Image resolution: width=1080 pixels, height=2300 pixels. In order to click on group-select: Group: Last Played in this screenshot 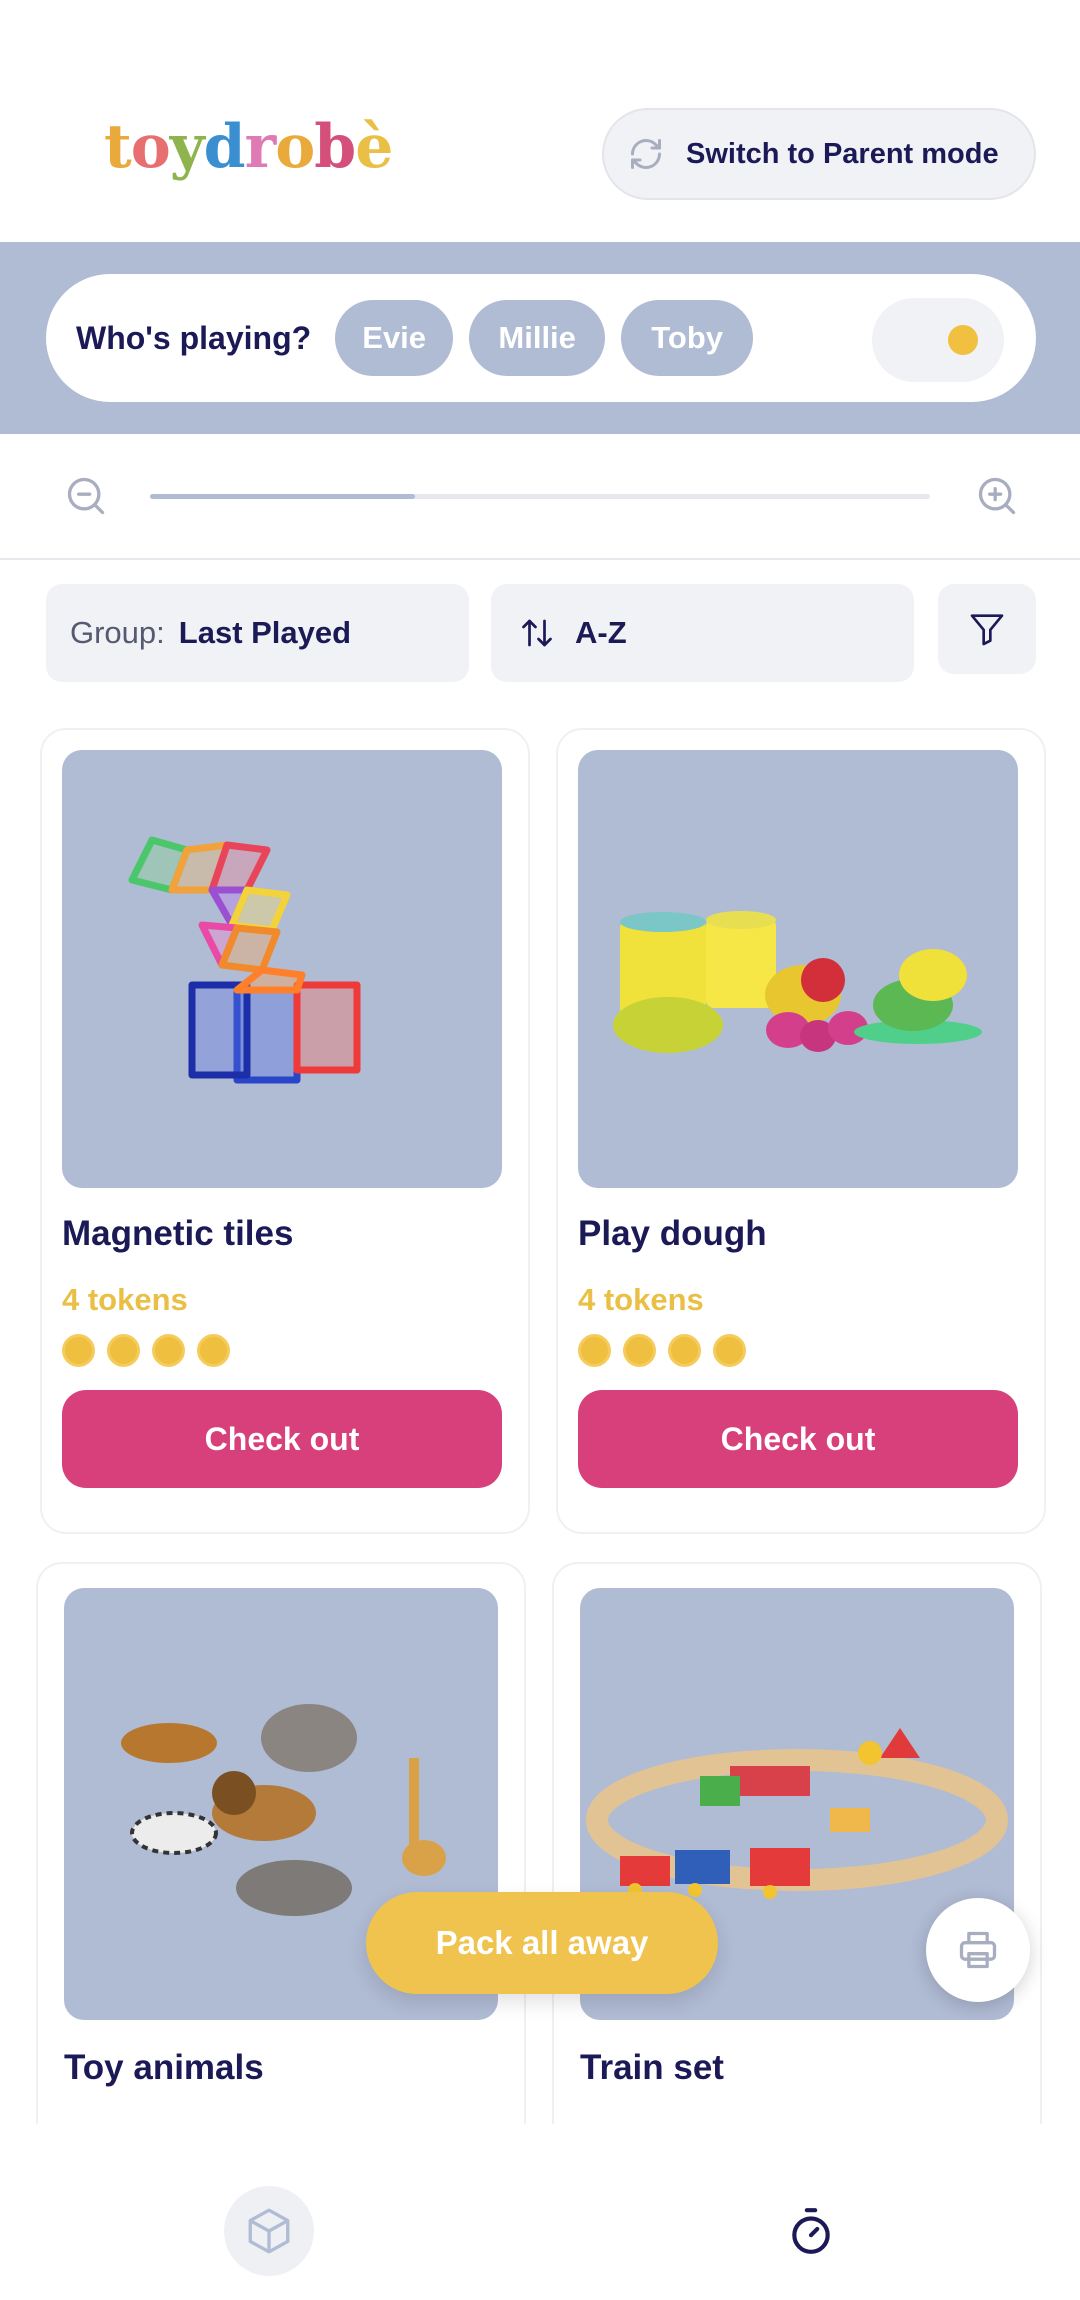, I will do `click(257, 633)`.